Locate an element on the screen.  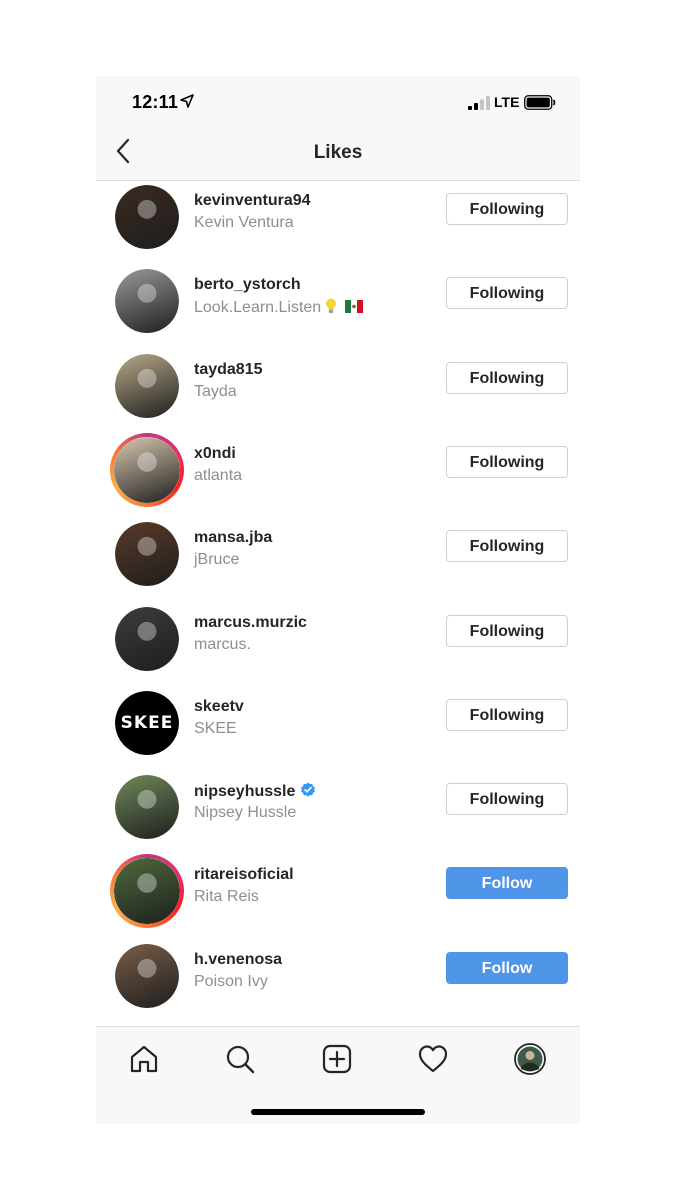
full-name-text: jBruce is located at coordinates (217, 560).